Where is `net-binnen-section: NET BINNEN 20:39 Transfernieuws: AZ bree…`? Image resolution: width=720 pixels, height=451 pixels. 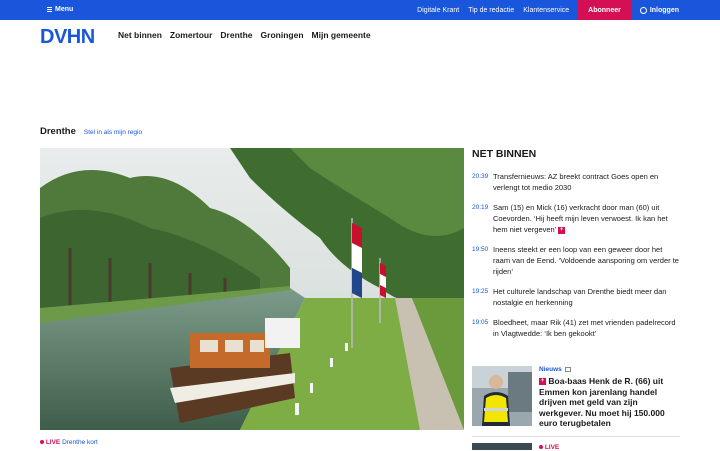
net-binnen-section: NET BINNEN 20:39 Transfernieuws: AZ bree… is located at coordinates (576, 243).